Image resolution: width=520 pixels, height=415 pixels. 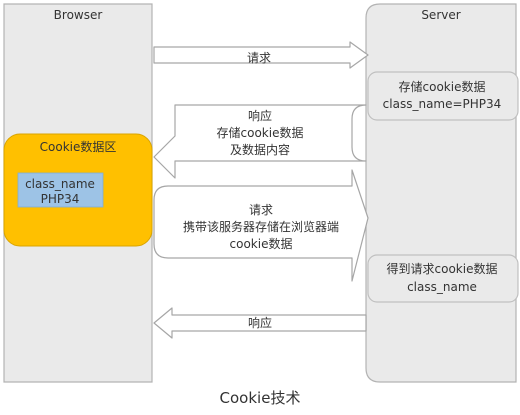 I want to click on request-arrow-1-label: 请求, so click(x=259, y=58).